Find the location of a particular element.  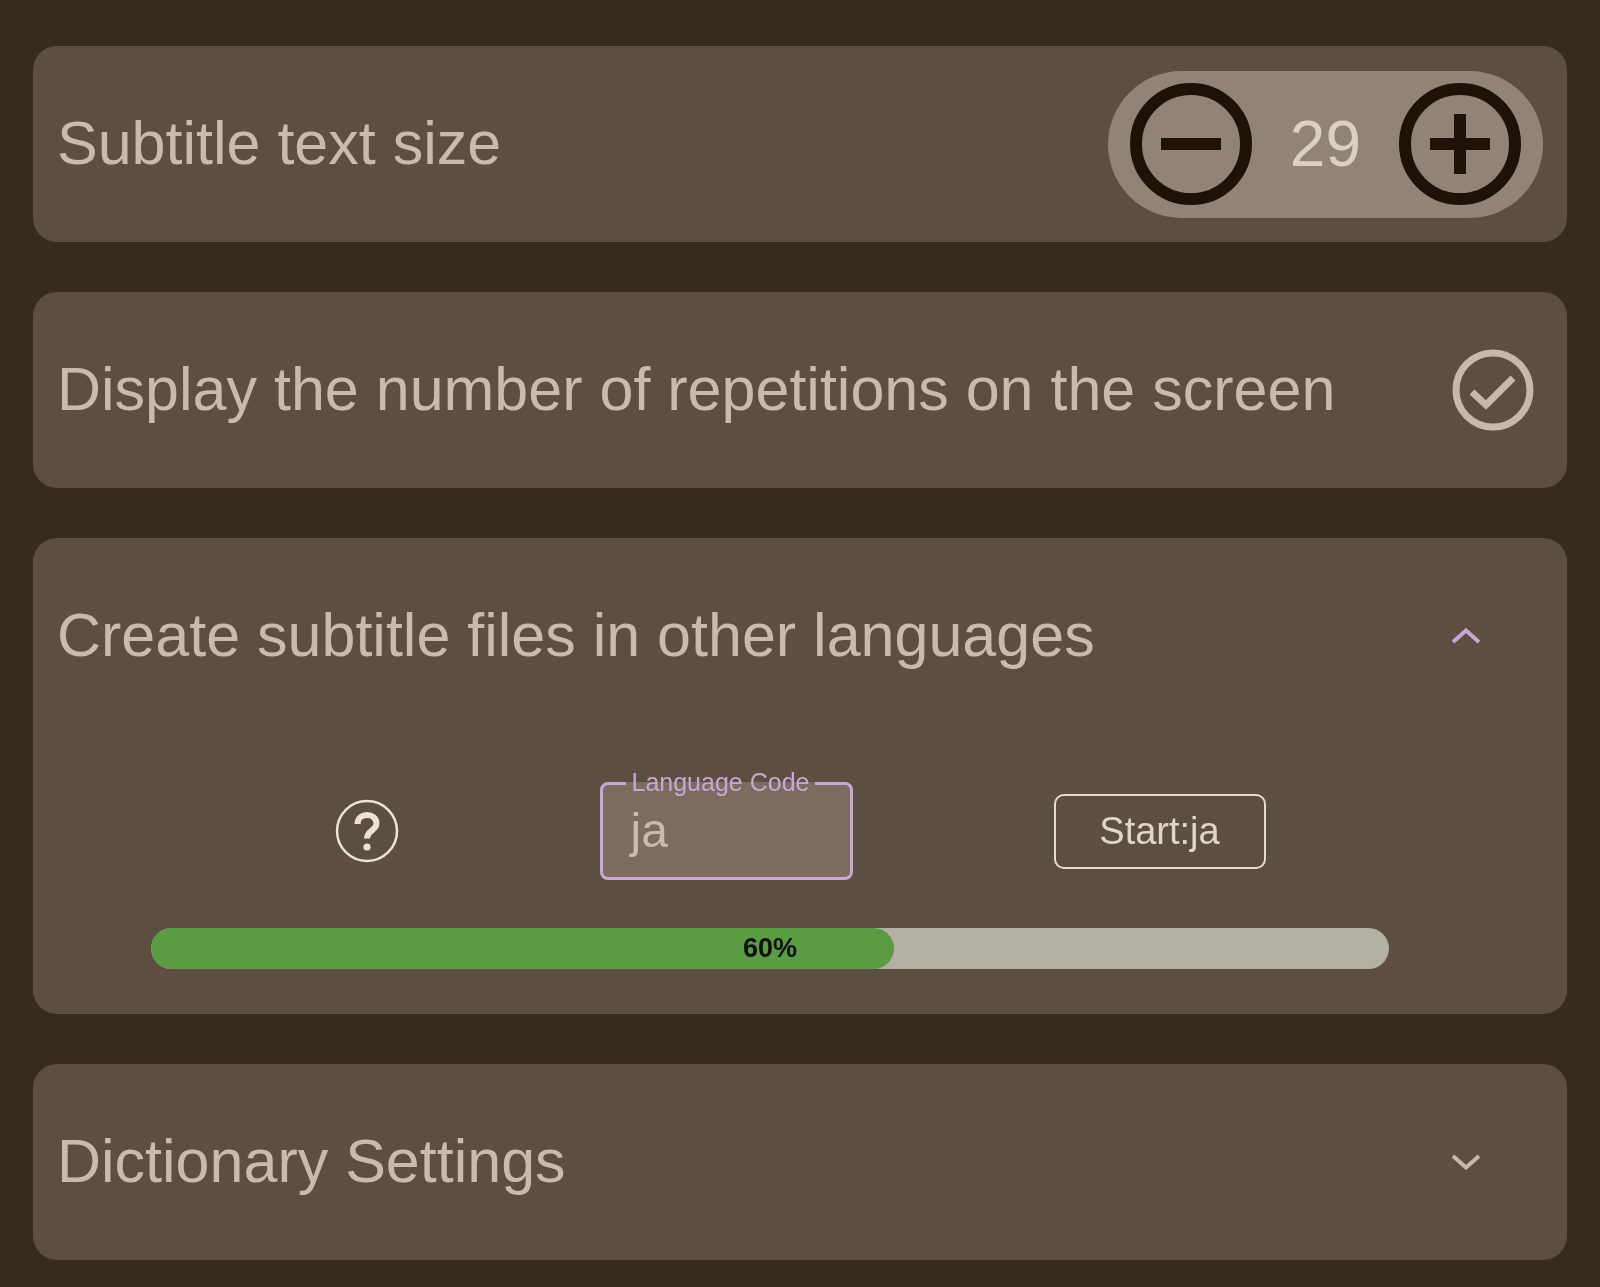

minus-circle-icon is located at coordinates (1190, 144).